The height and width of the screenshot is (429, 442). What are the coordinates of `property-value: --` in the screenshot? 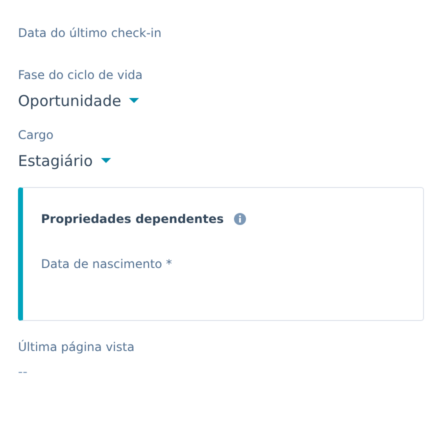 It's located at (23, 372).